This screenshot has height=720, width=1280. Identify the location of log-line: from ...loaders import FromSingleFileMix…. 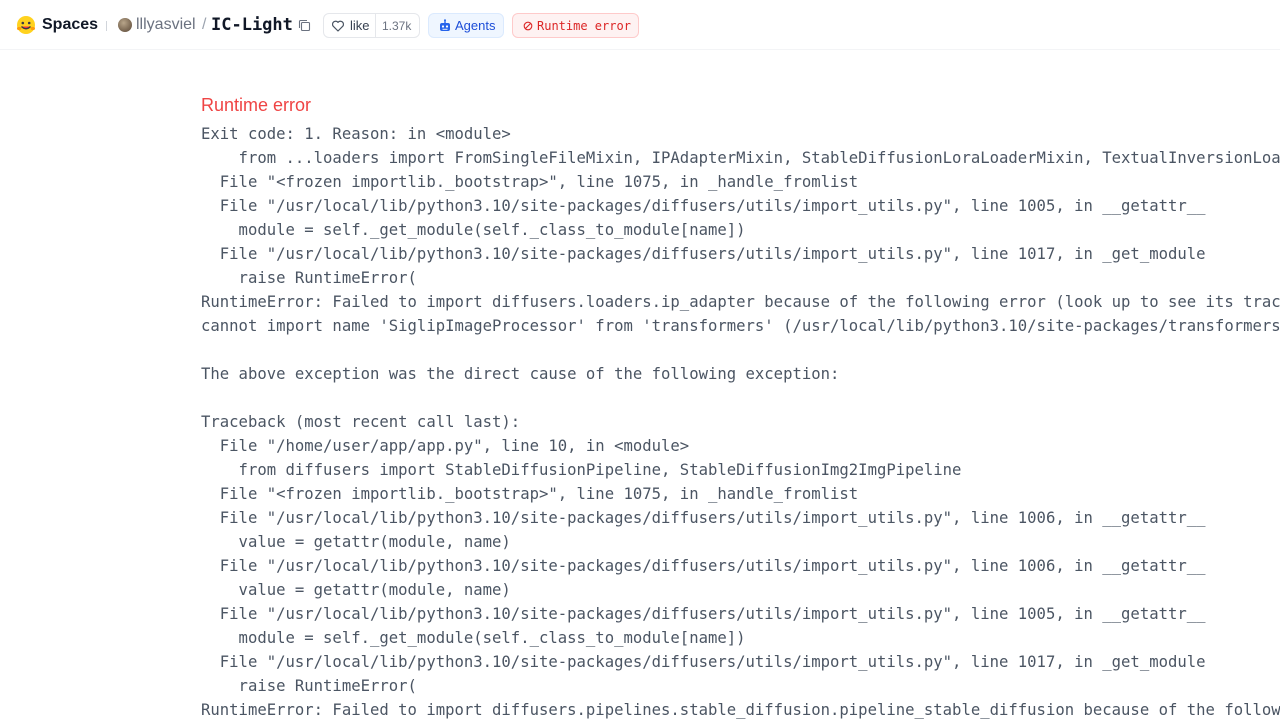
(740, 158).